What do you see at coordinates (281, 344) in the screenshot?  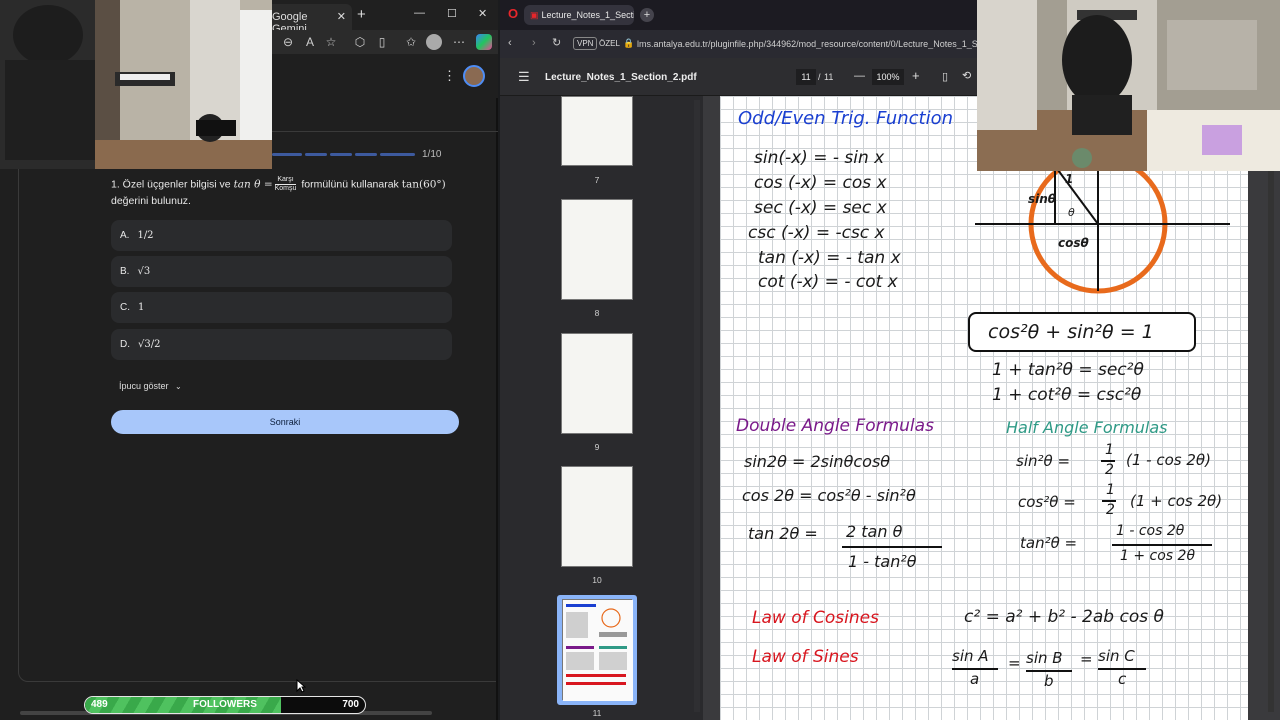 I see `answer-option-d: D. √3/2` at bounding box center [281, 344].